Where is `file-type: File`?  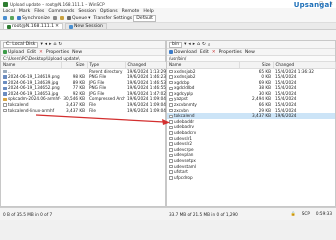
file-type: File is located at coordinates (93, 110).